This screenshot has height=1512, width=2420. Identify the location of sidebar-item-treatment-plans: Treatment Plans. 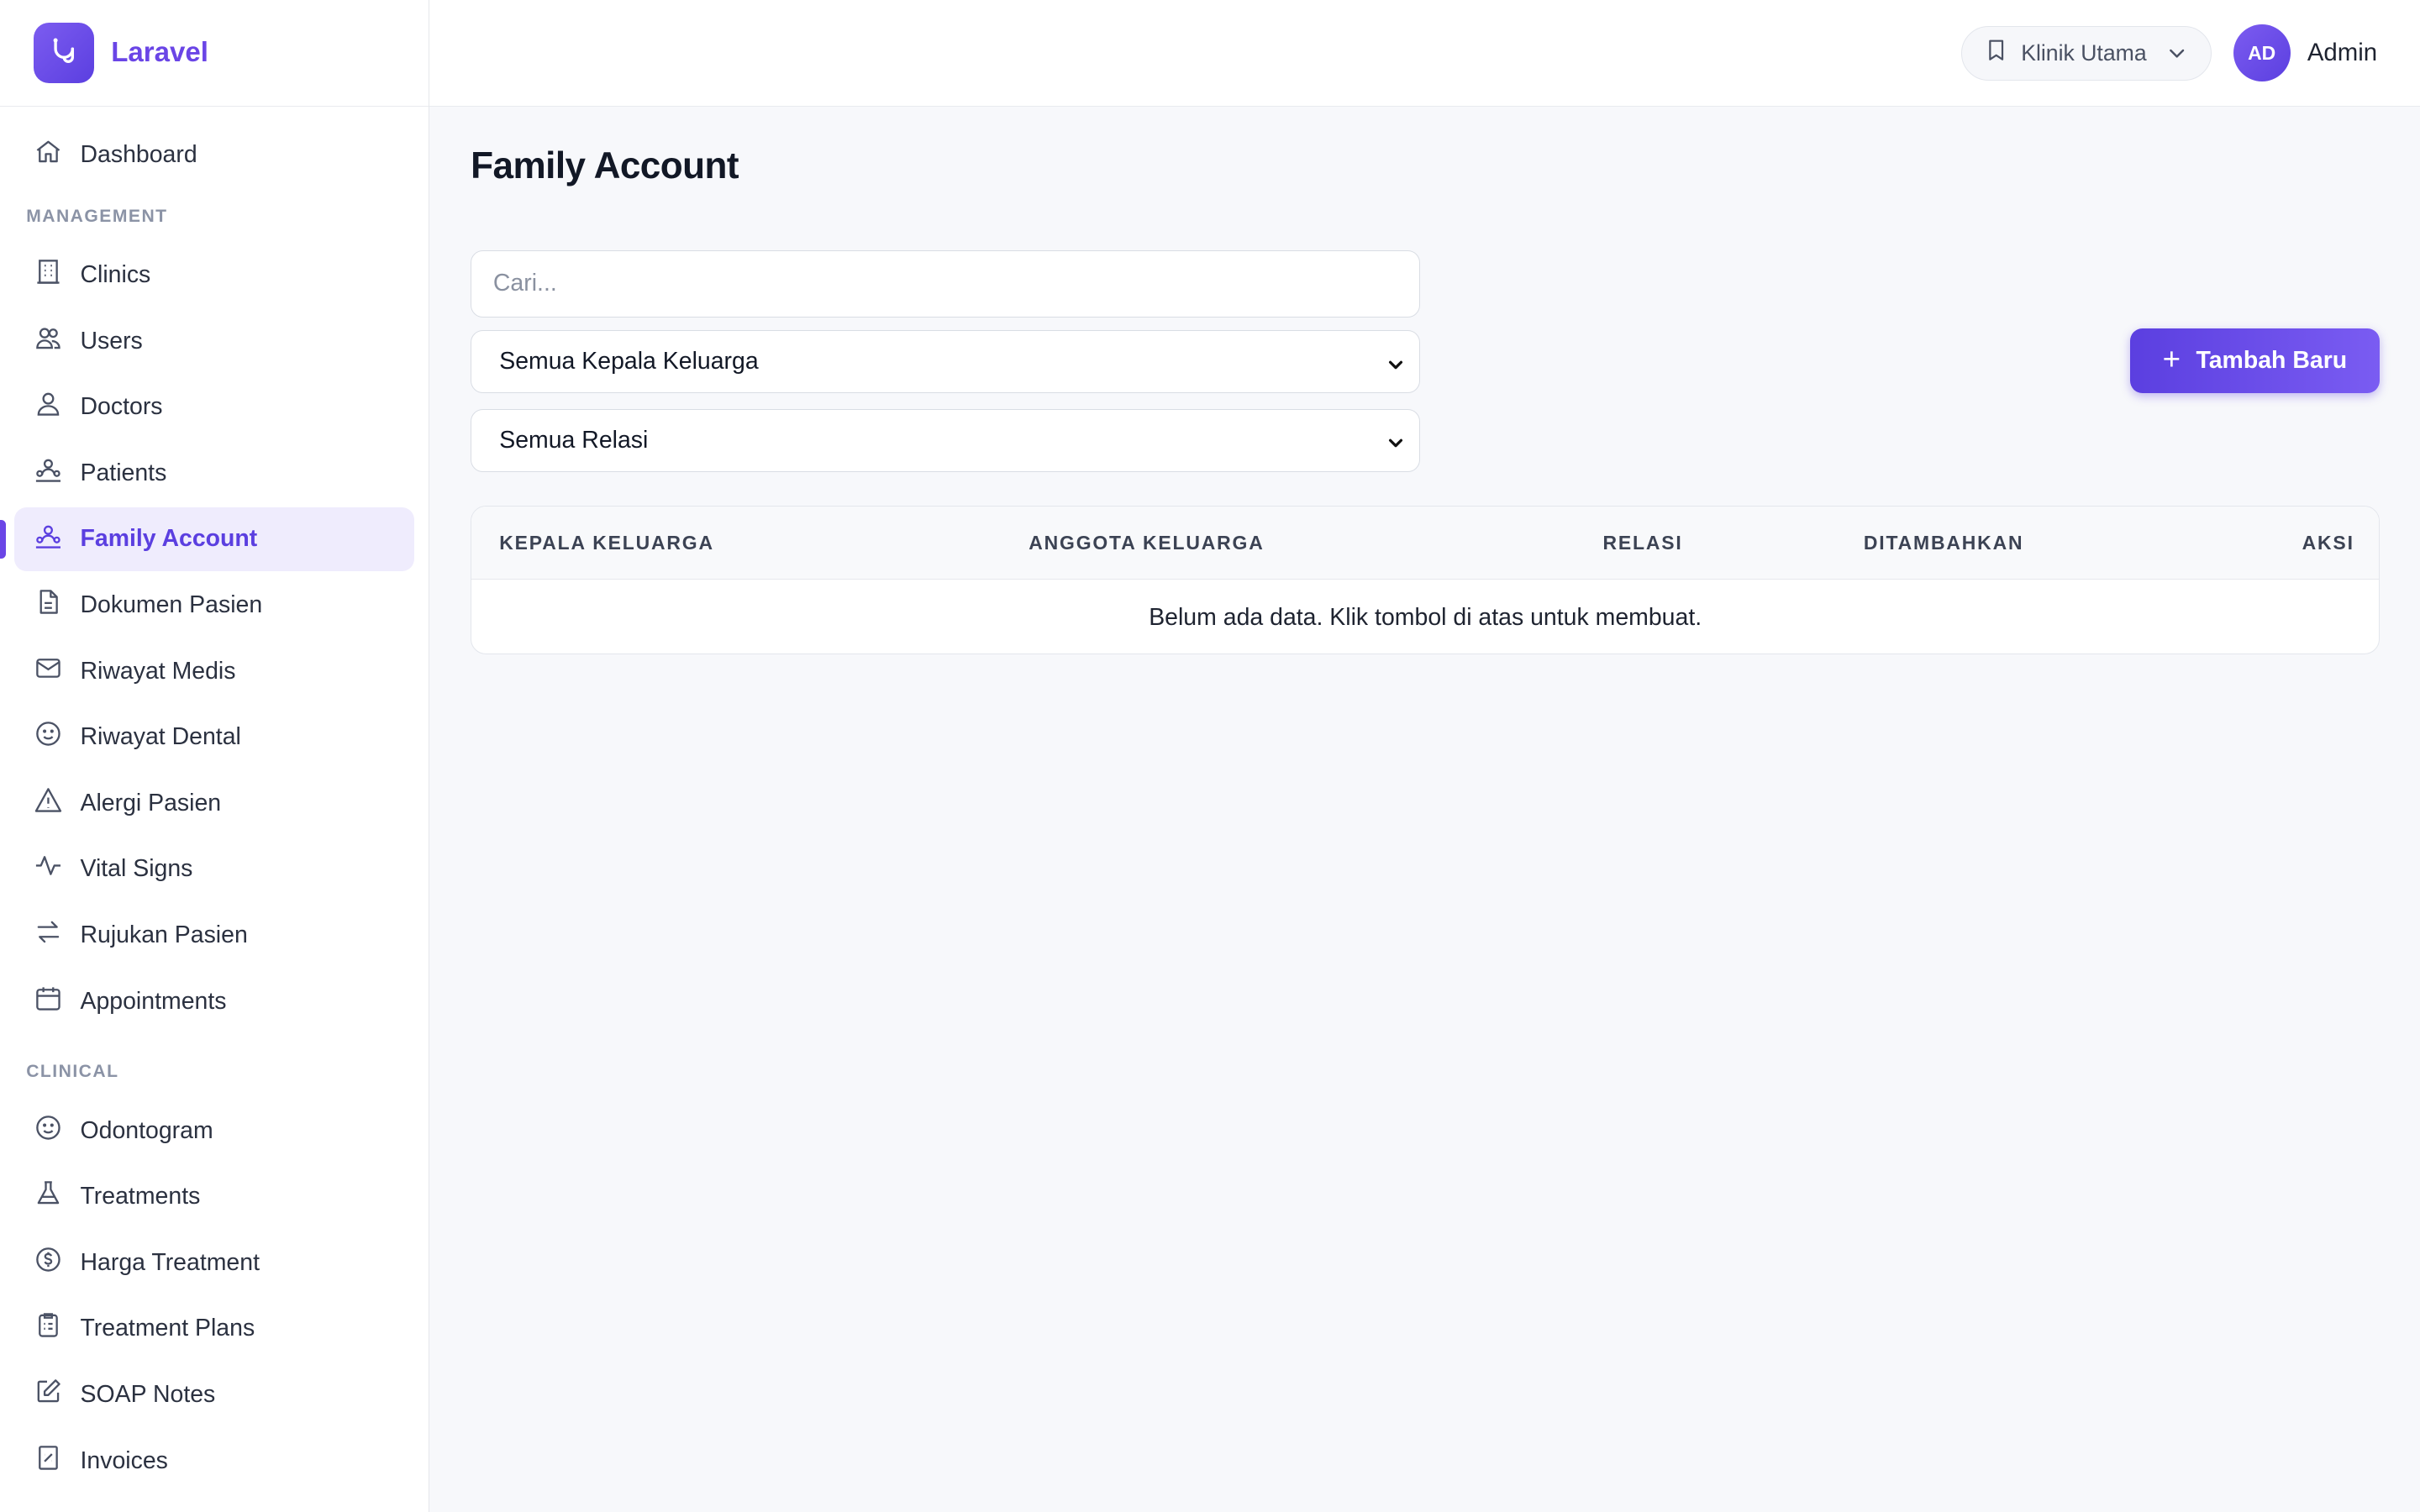
(214, 1328).